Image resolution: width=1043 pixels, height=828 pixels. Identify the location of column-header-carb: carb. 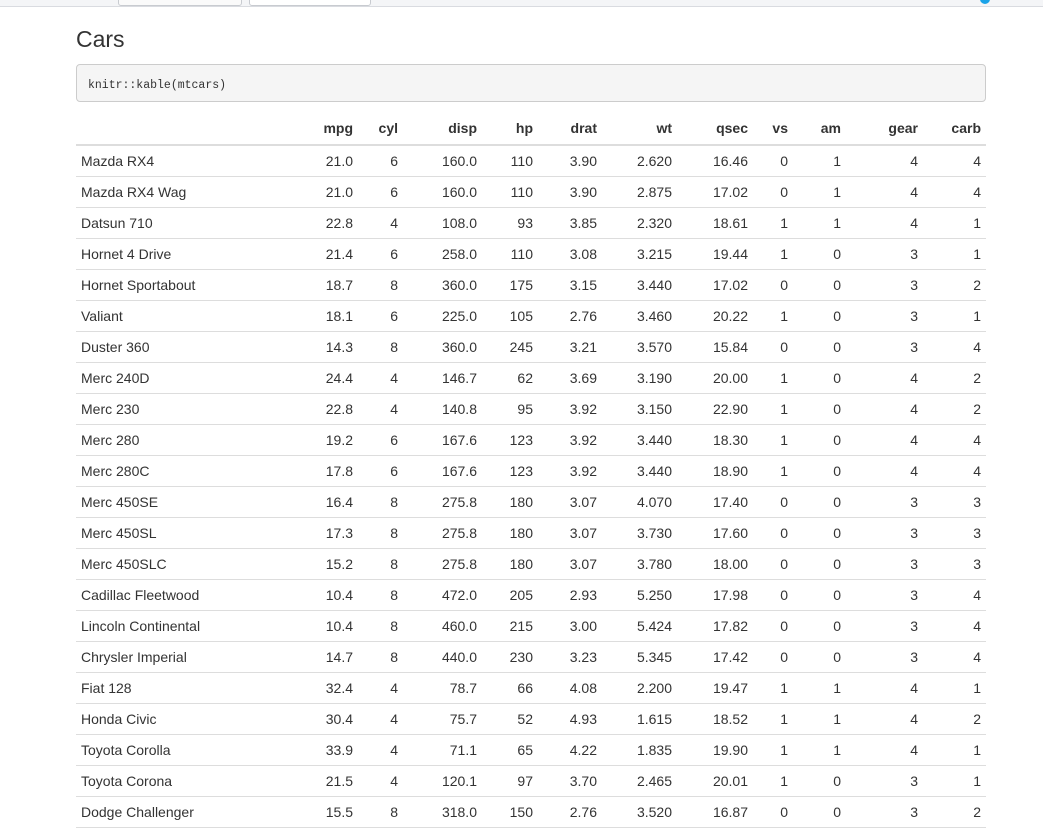
(954, 128).